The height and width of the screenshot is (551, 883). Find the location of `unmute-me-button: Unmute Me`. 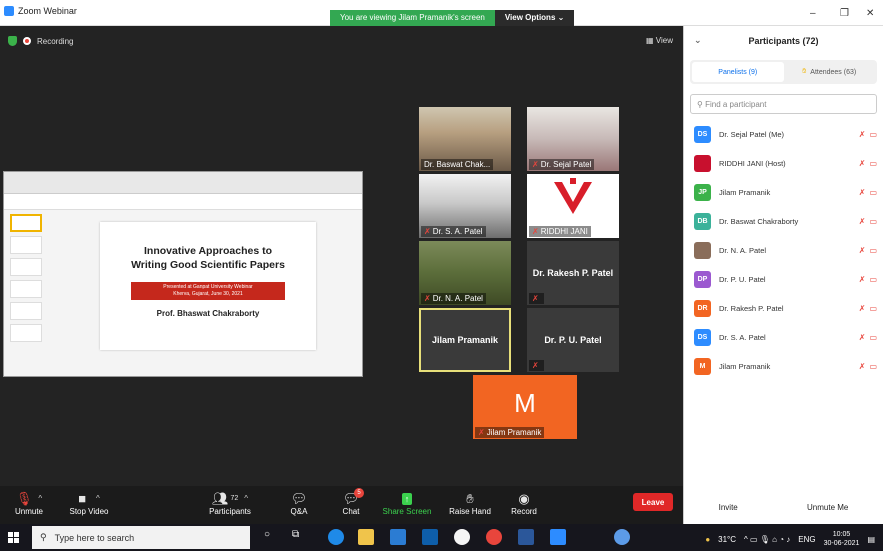

unmute-me-button: Unmute Me is located at coordinates (827, 507).